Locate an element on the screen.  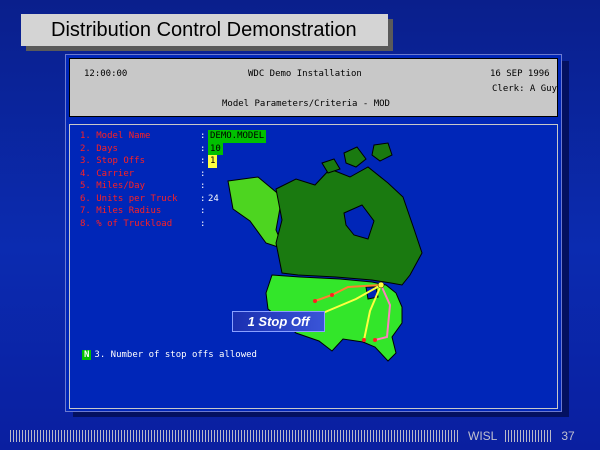
route-origin-marker is located at coordinates (381, 285).